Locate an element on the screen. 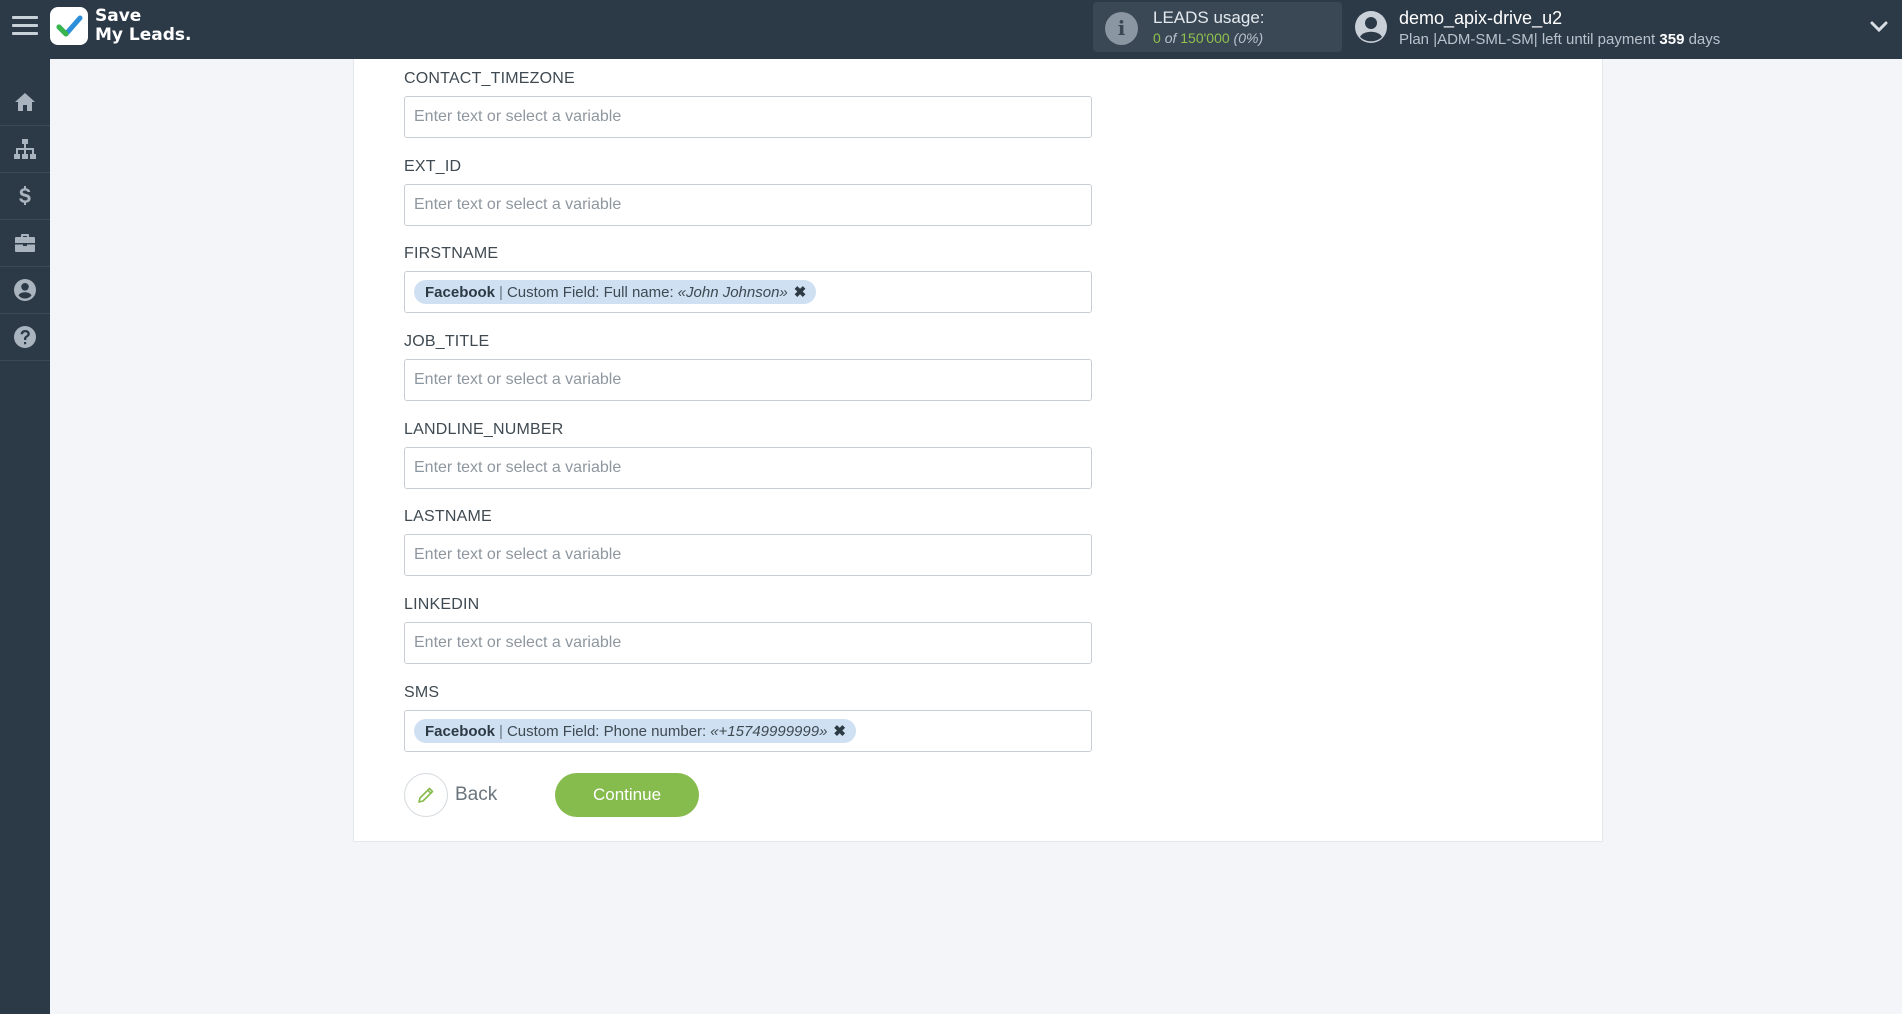 The image size is (1902, 1014). leads-limit: 150'000 is located at coordinates (1205, 38).